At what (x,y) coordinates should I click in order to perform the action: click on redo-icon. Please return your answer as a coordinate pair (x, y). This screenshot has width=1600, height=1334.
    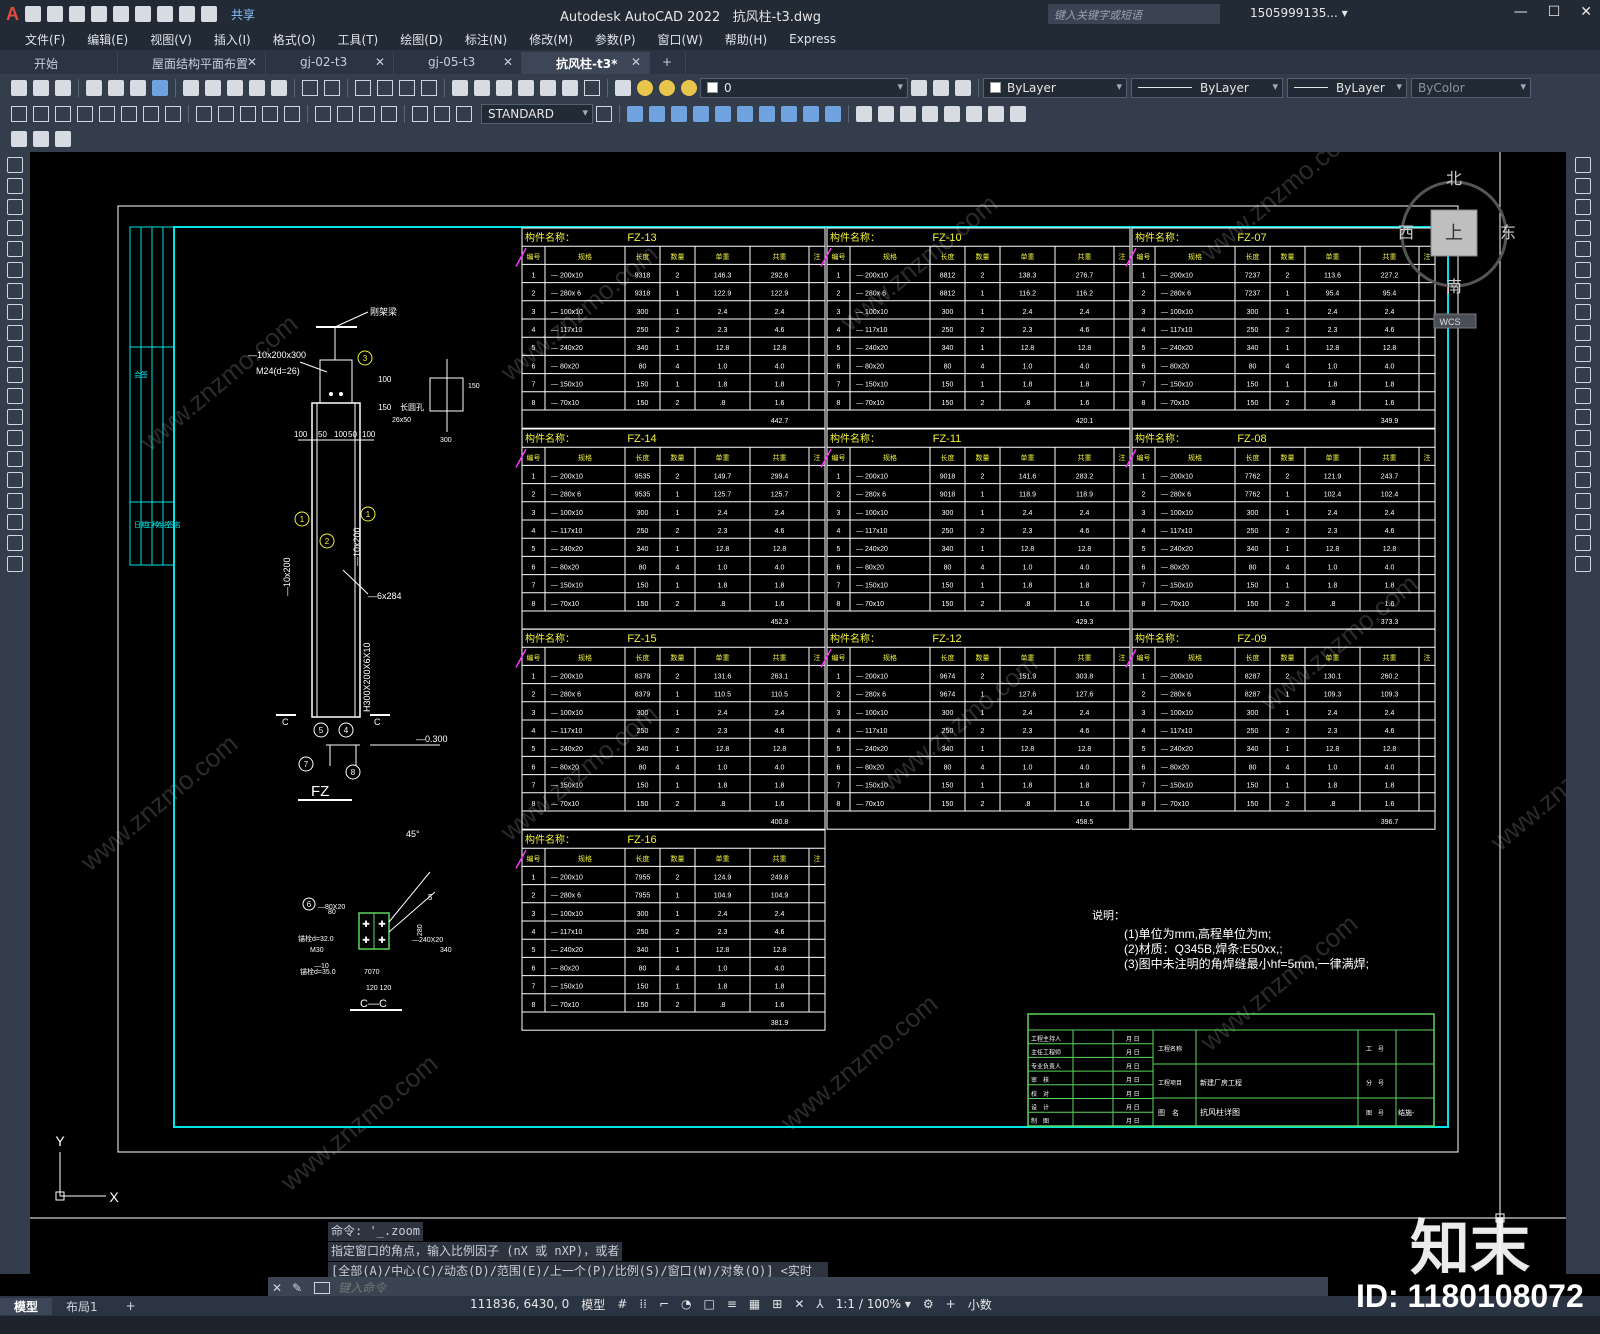
    Looking at the image, I should click on (209, 14).